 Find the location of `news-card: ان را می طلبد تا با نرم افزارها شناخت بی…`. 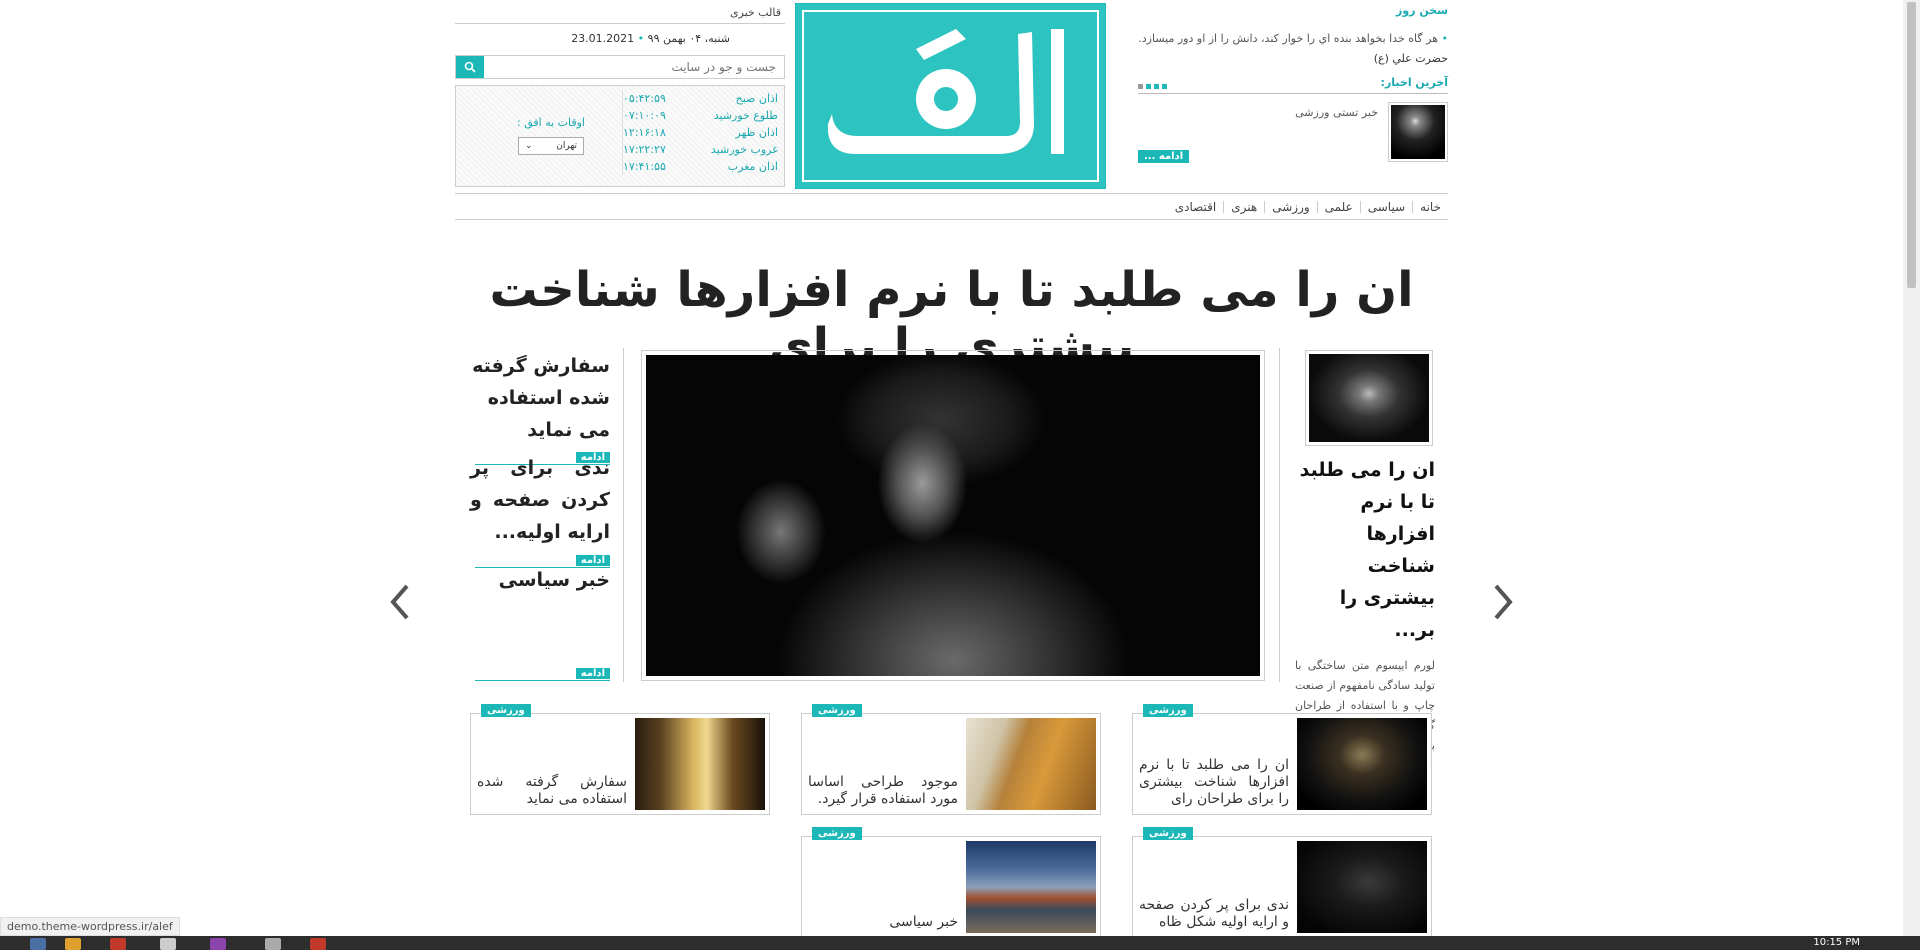

news-card: ان را می طلبد تا با نرم افزارها شناخت بی… is located at coordinates (1282, 759).